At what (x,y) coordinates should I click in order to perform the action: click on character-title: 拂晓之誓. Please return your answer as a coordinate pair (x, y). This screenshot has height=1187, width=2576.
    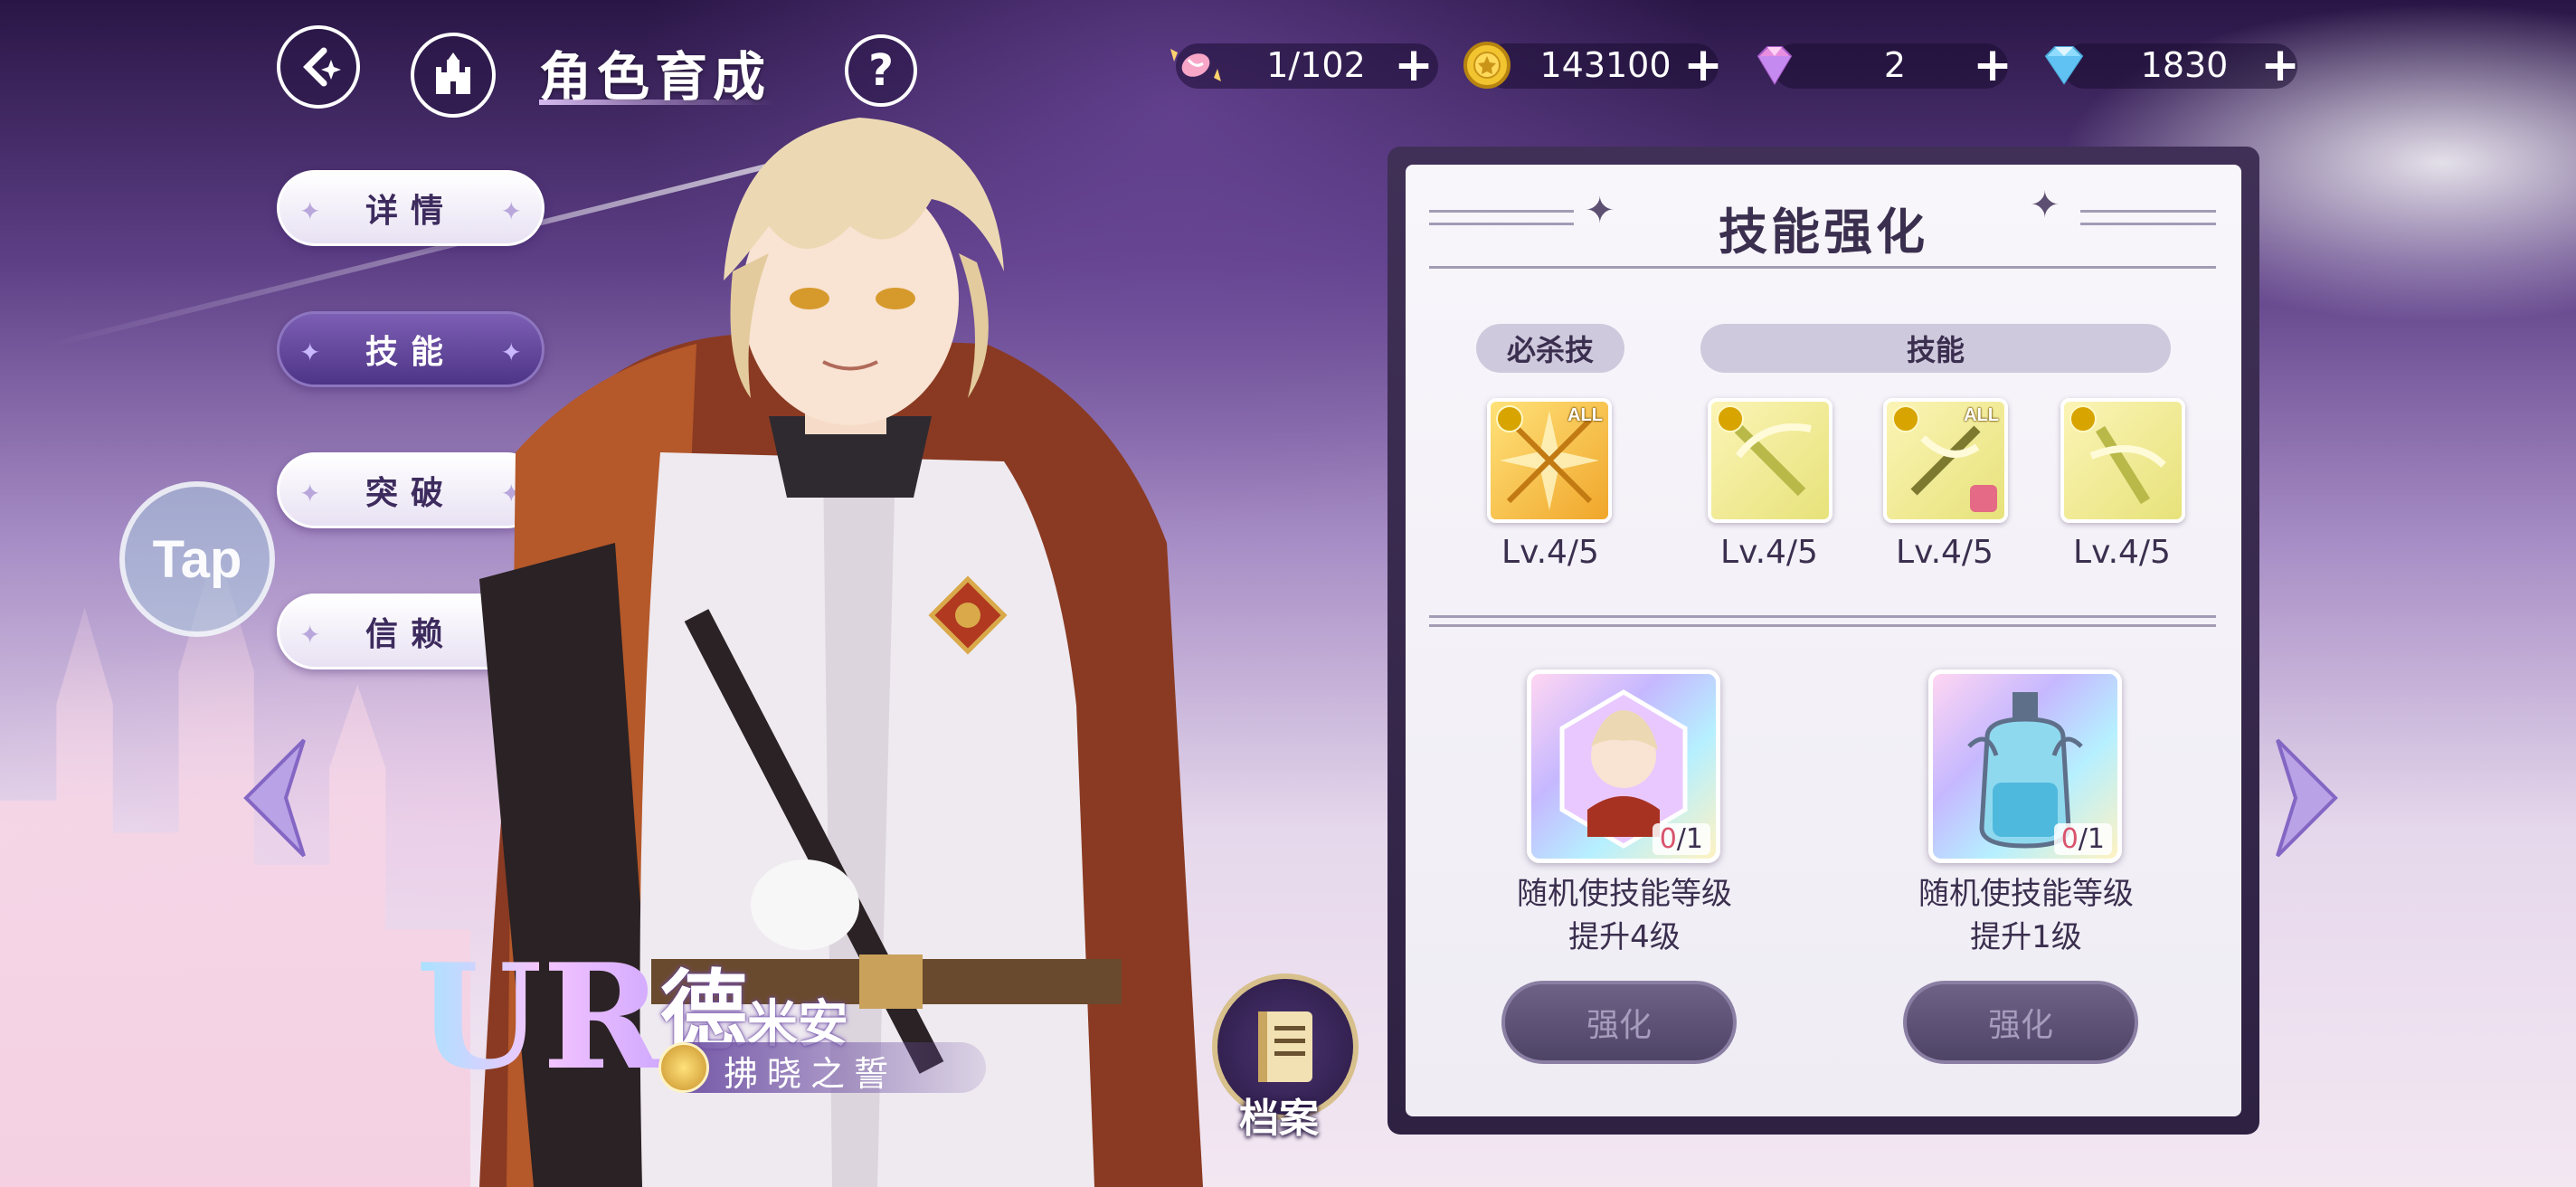
    Looking at the image, I should click on (811, 1074).